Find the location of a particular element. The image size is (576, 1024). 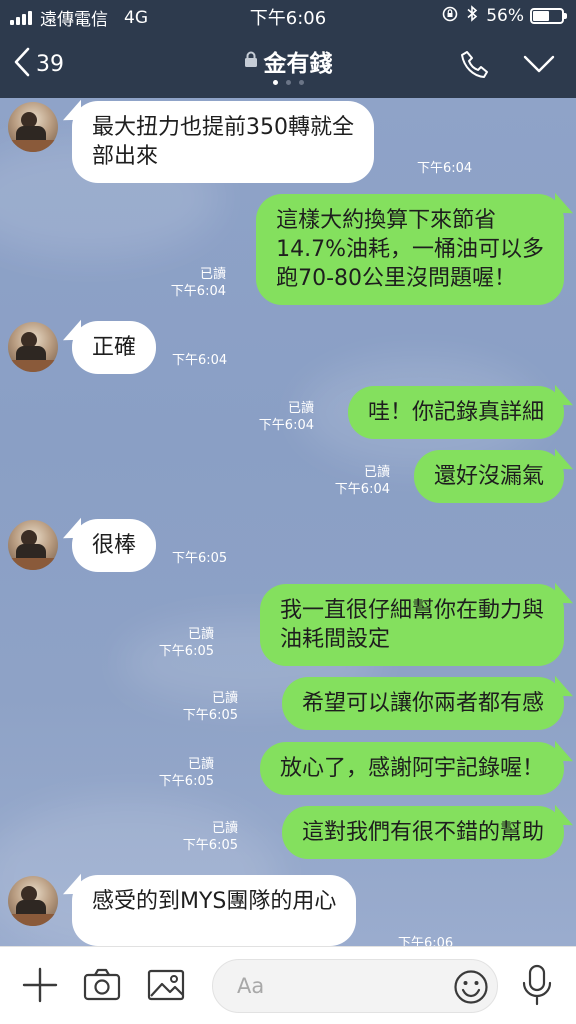

phone-icon is located at coordinates (475, 68).